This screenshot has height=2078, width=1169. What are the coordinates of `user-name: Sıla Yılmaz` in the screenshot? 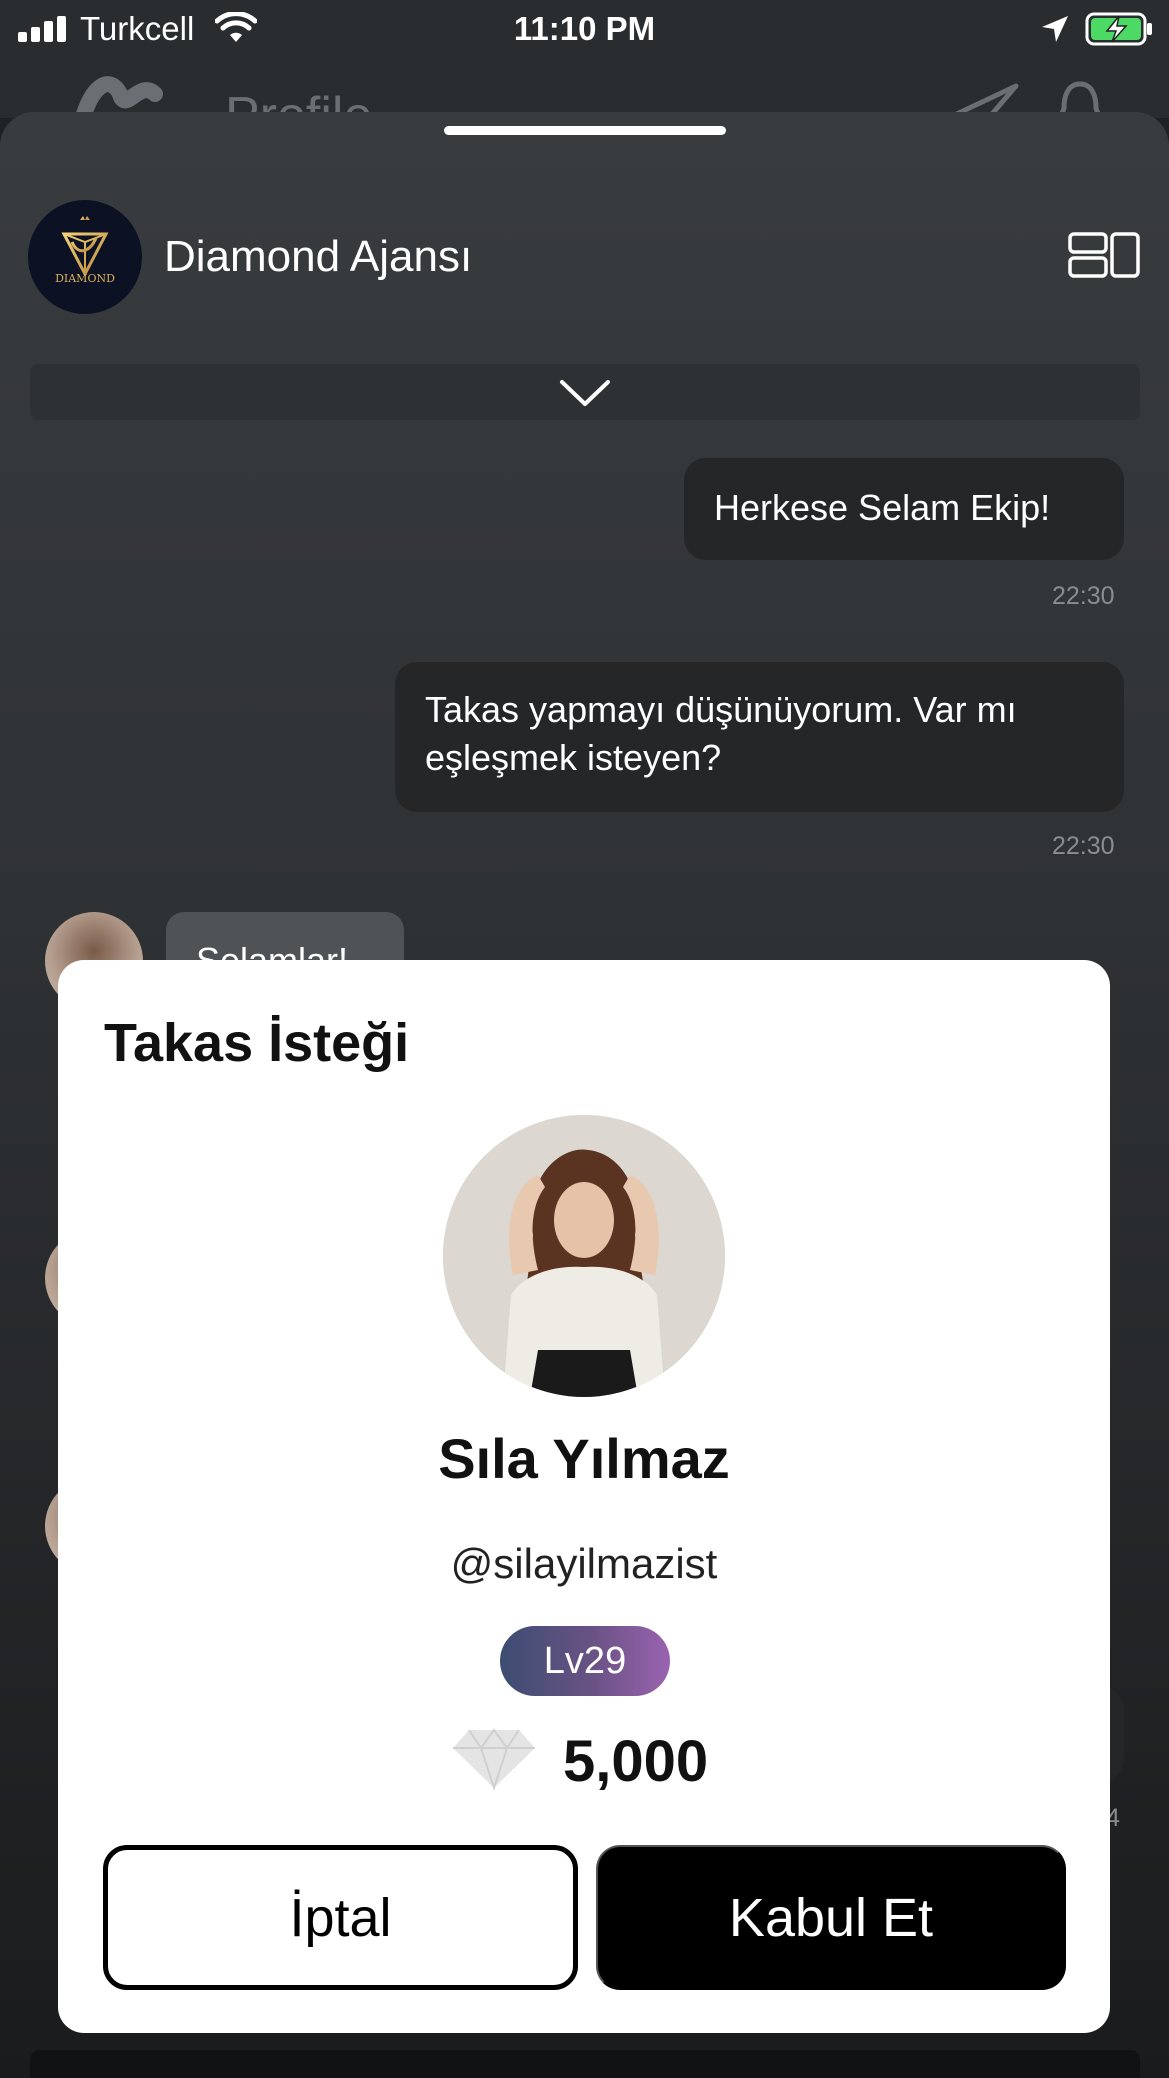 It's located at (584, 1458).